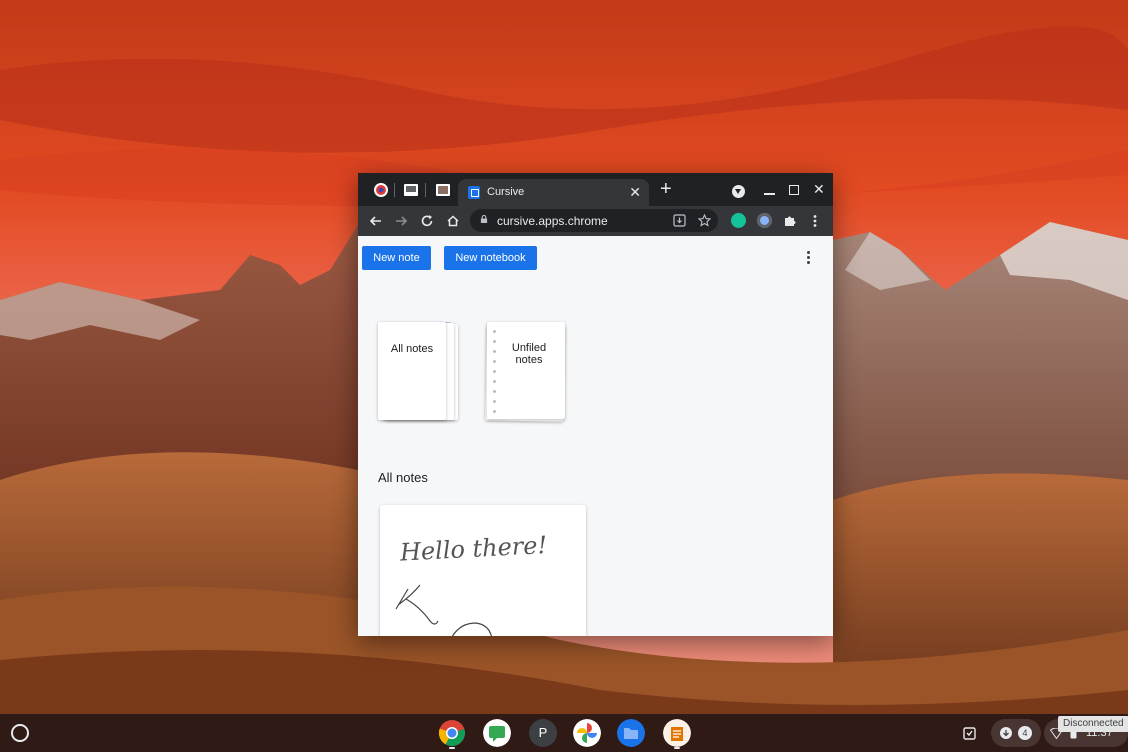  Describe the element at coordinates (564, 733) in the screenshot. I see `shelf: P 4 11:37` at that location.